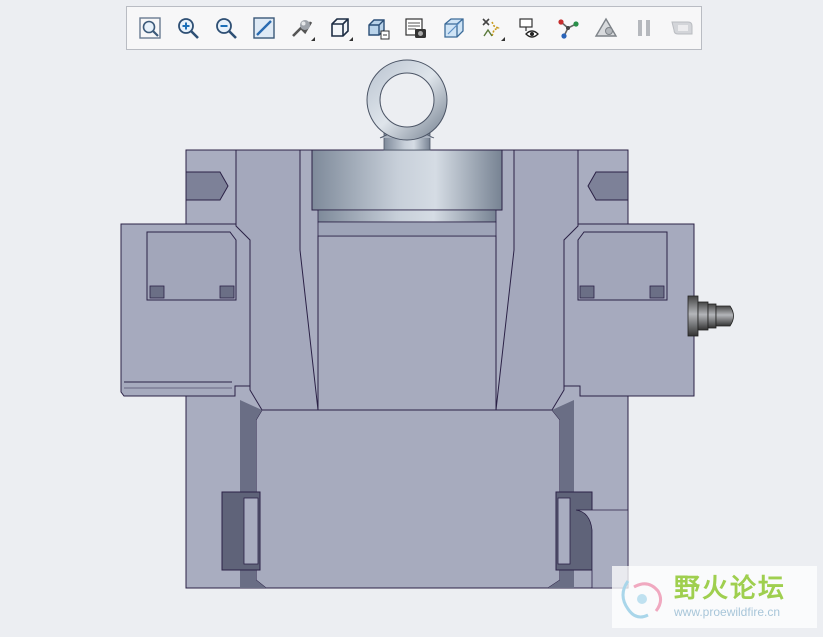  I want to click on annotation-eye-icon, so click(528, 28).